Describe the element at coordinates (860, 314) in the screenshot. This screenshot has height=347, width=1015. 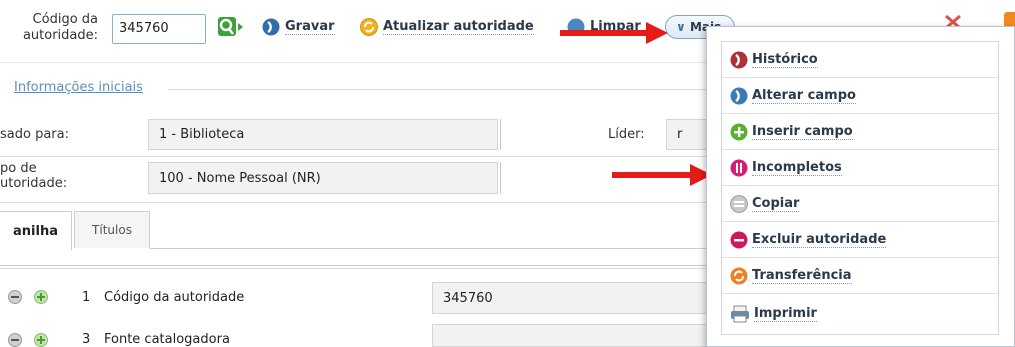
I see `menu-item-imprimir: Imprimir` at that location.